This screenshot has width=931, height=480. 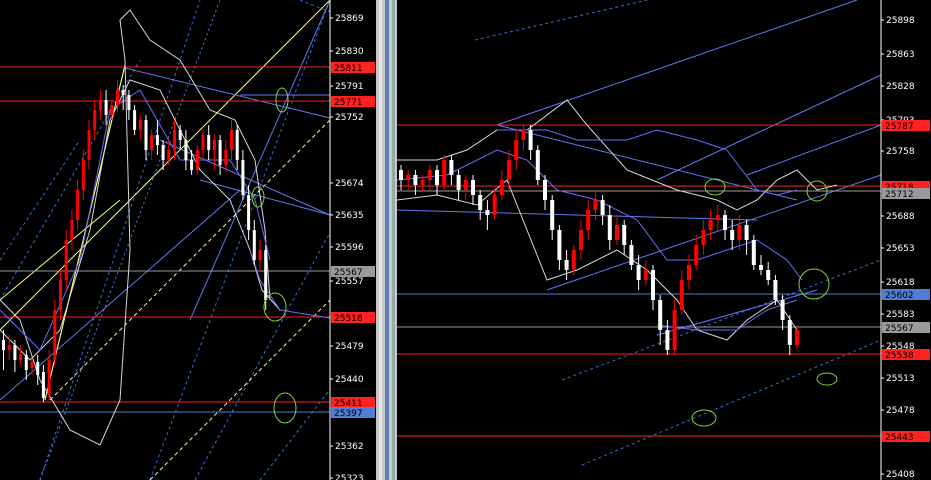 I want to click on price-level-badge-text: 25811, so click(x=348, y=69).